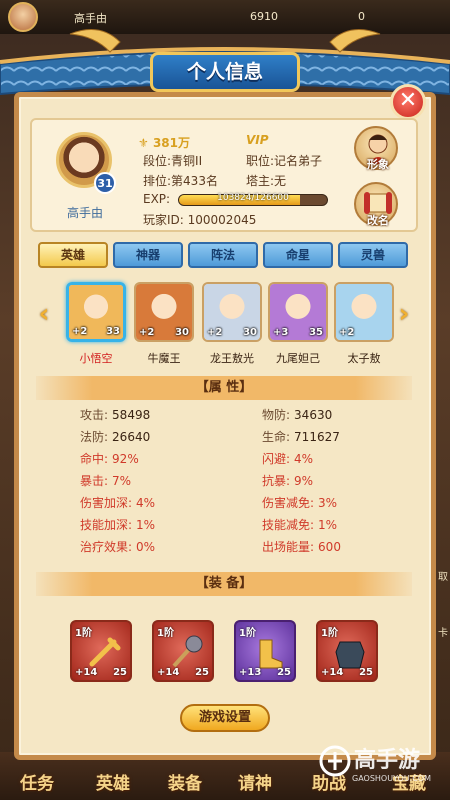 Image resolution: width=450 pixels, height=800 pixels. I want to click on watermark-logo: 高手游 GAOSHOUYOU.COM, so click(381, 766).